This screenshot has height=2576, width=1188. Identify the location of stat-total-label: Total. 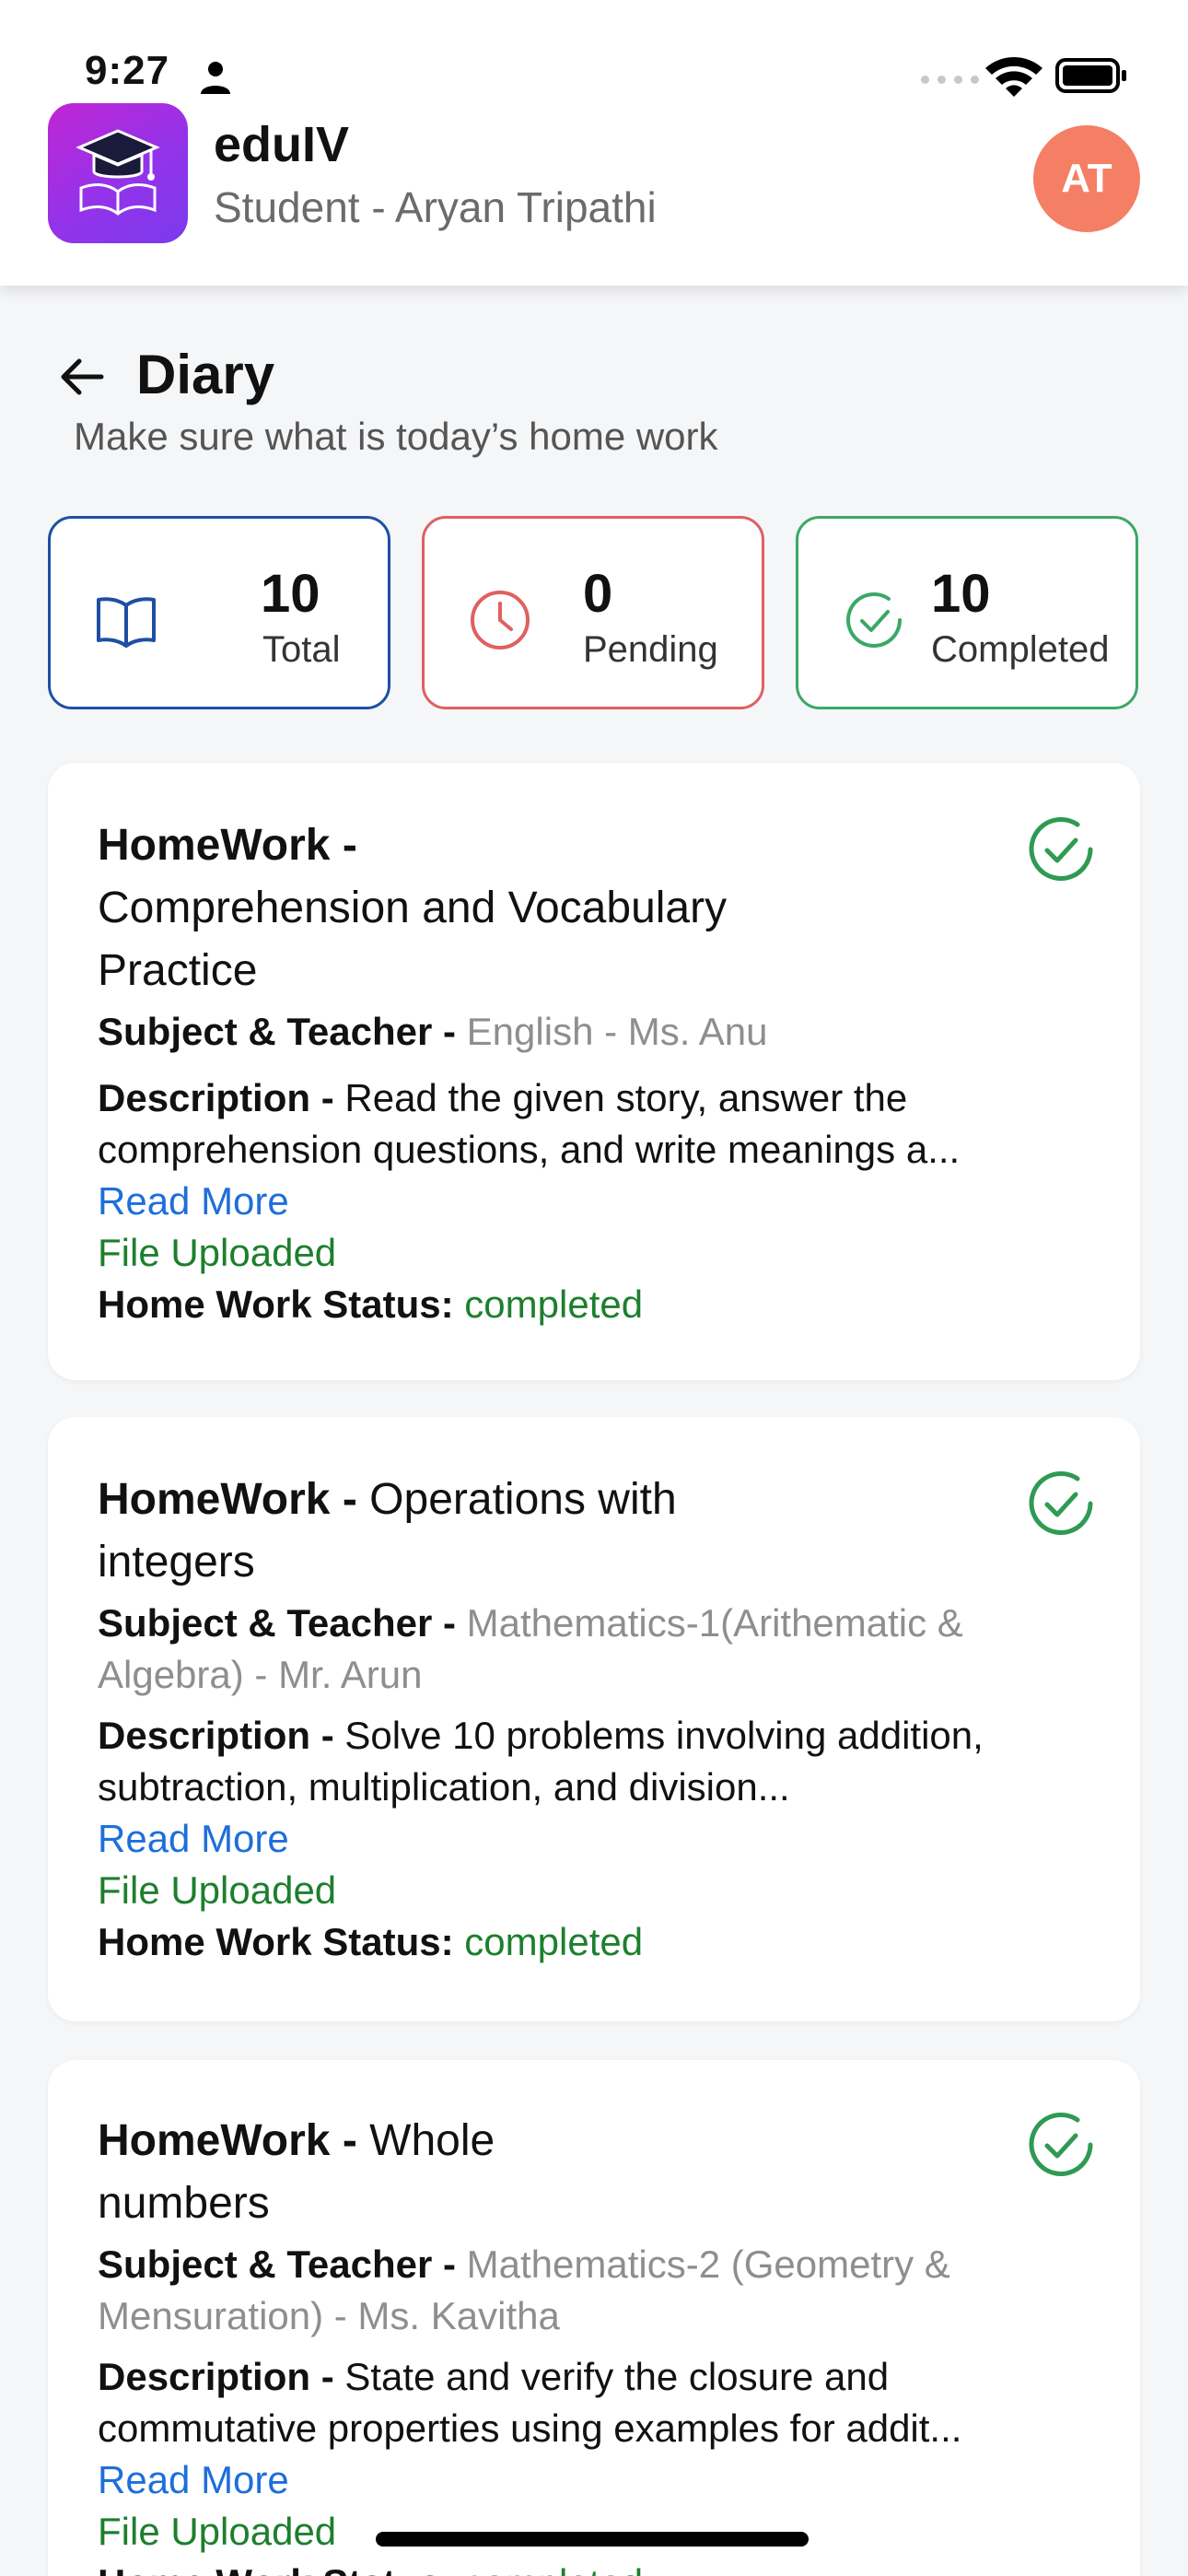
(301, 649).